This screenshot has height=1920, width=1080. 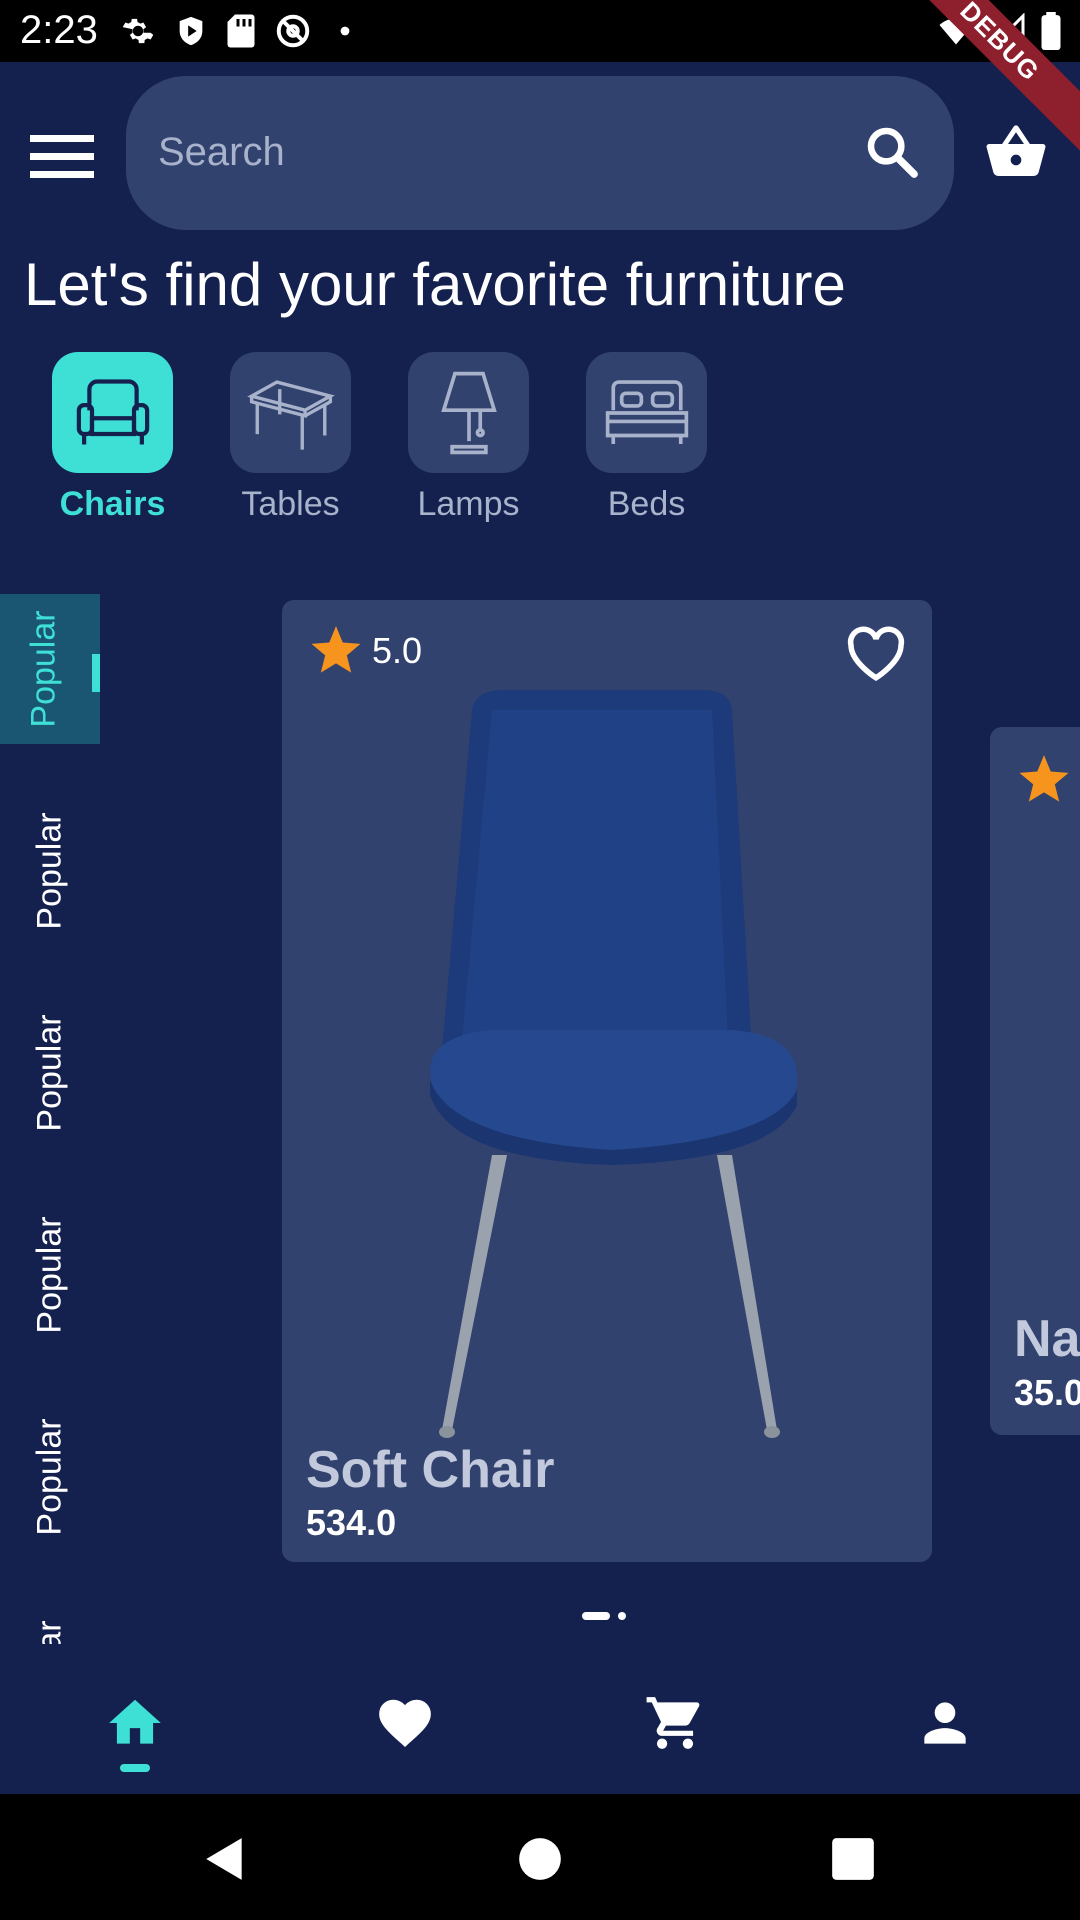 What do you see at coordinates (345, 31) in the screenshot?
I see `dot-icon` at bounding box center [345, 31].